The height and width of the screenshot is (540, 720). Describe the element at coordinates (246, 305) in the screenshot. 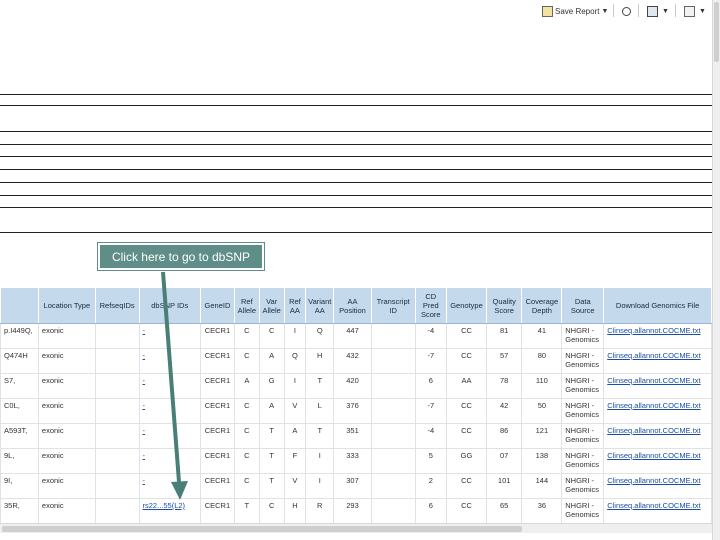

I see `column-header: Ref Allele` at that location.